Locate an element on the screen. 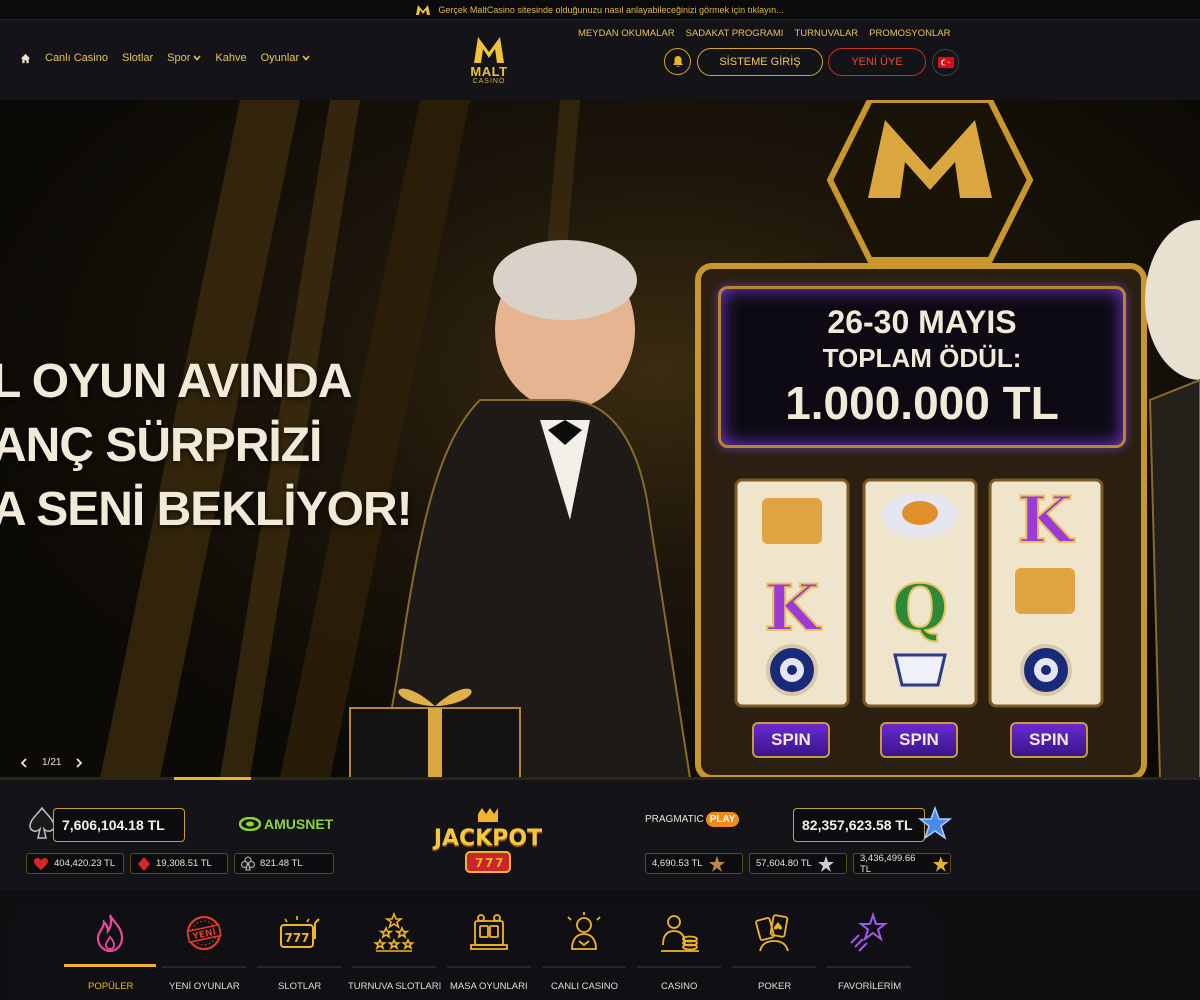  fire-icon is located at coordinates (110, 933).